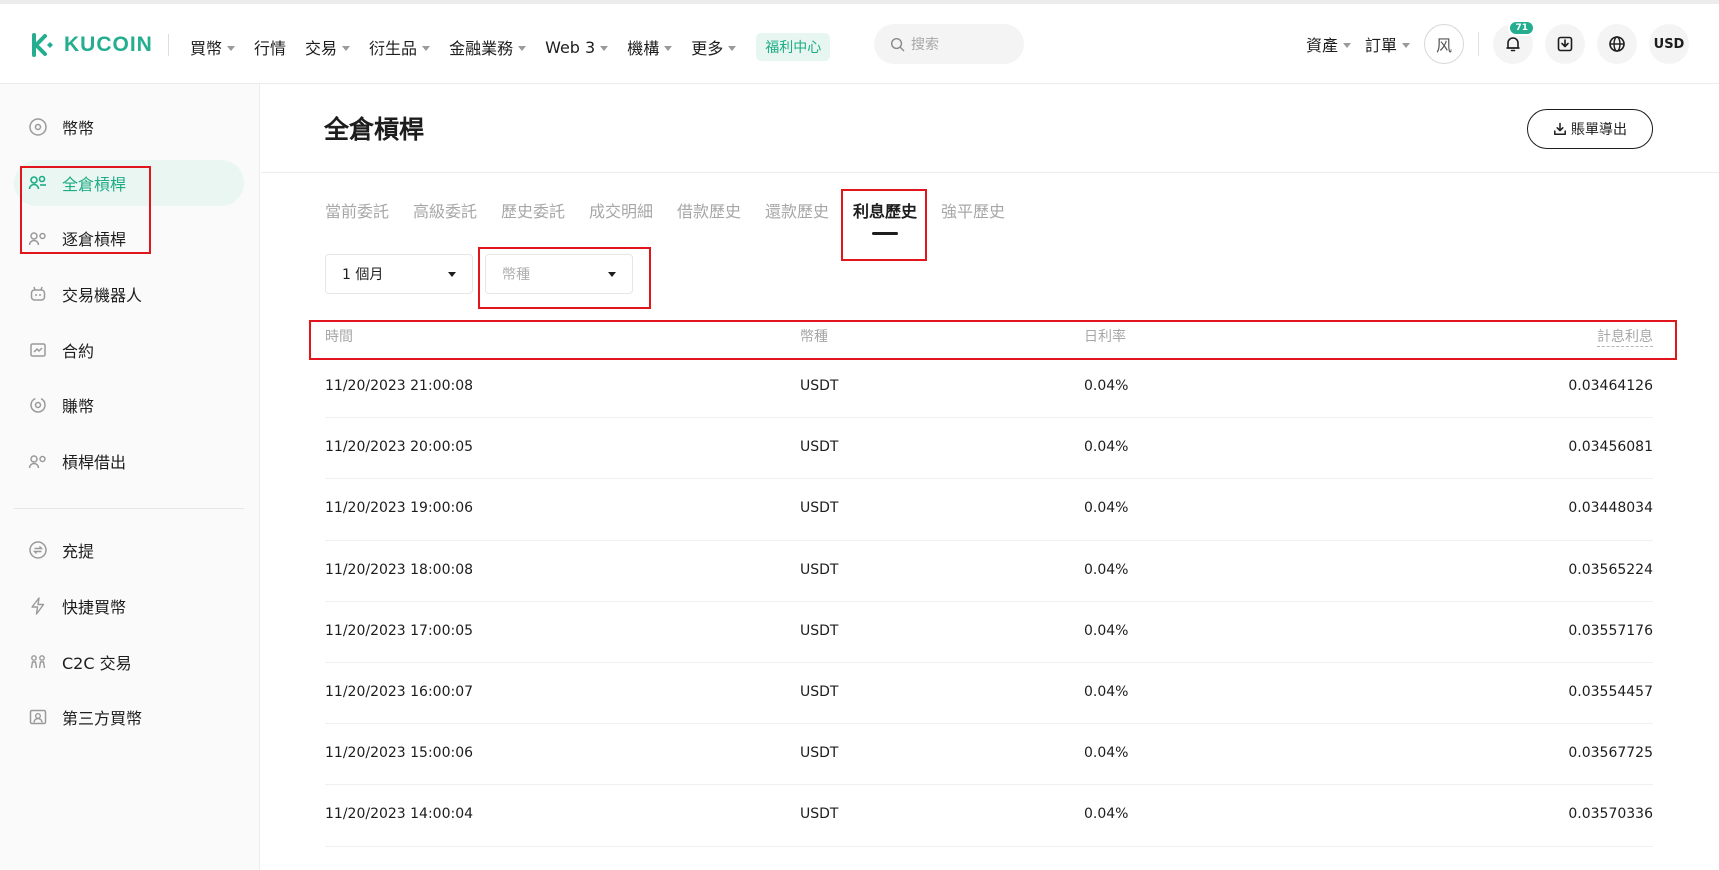  What do you see at coordinates (94, 607) in the screenshot?
I see `sidebar-item-label: 快捷買幣` at bounding box center [94, 607].